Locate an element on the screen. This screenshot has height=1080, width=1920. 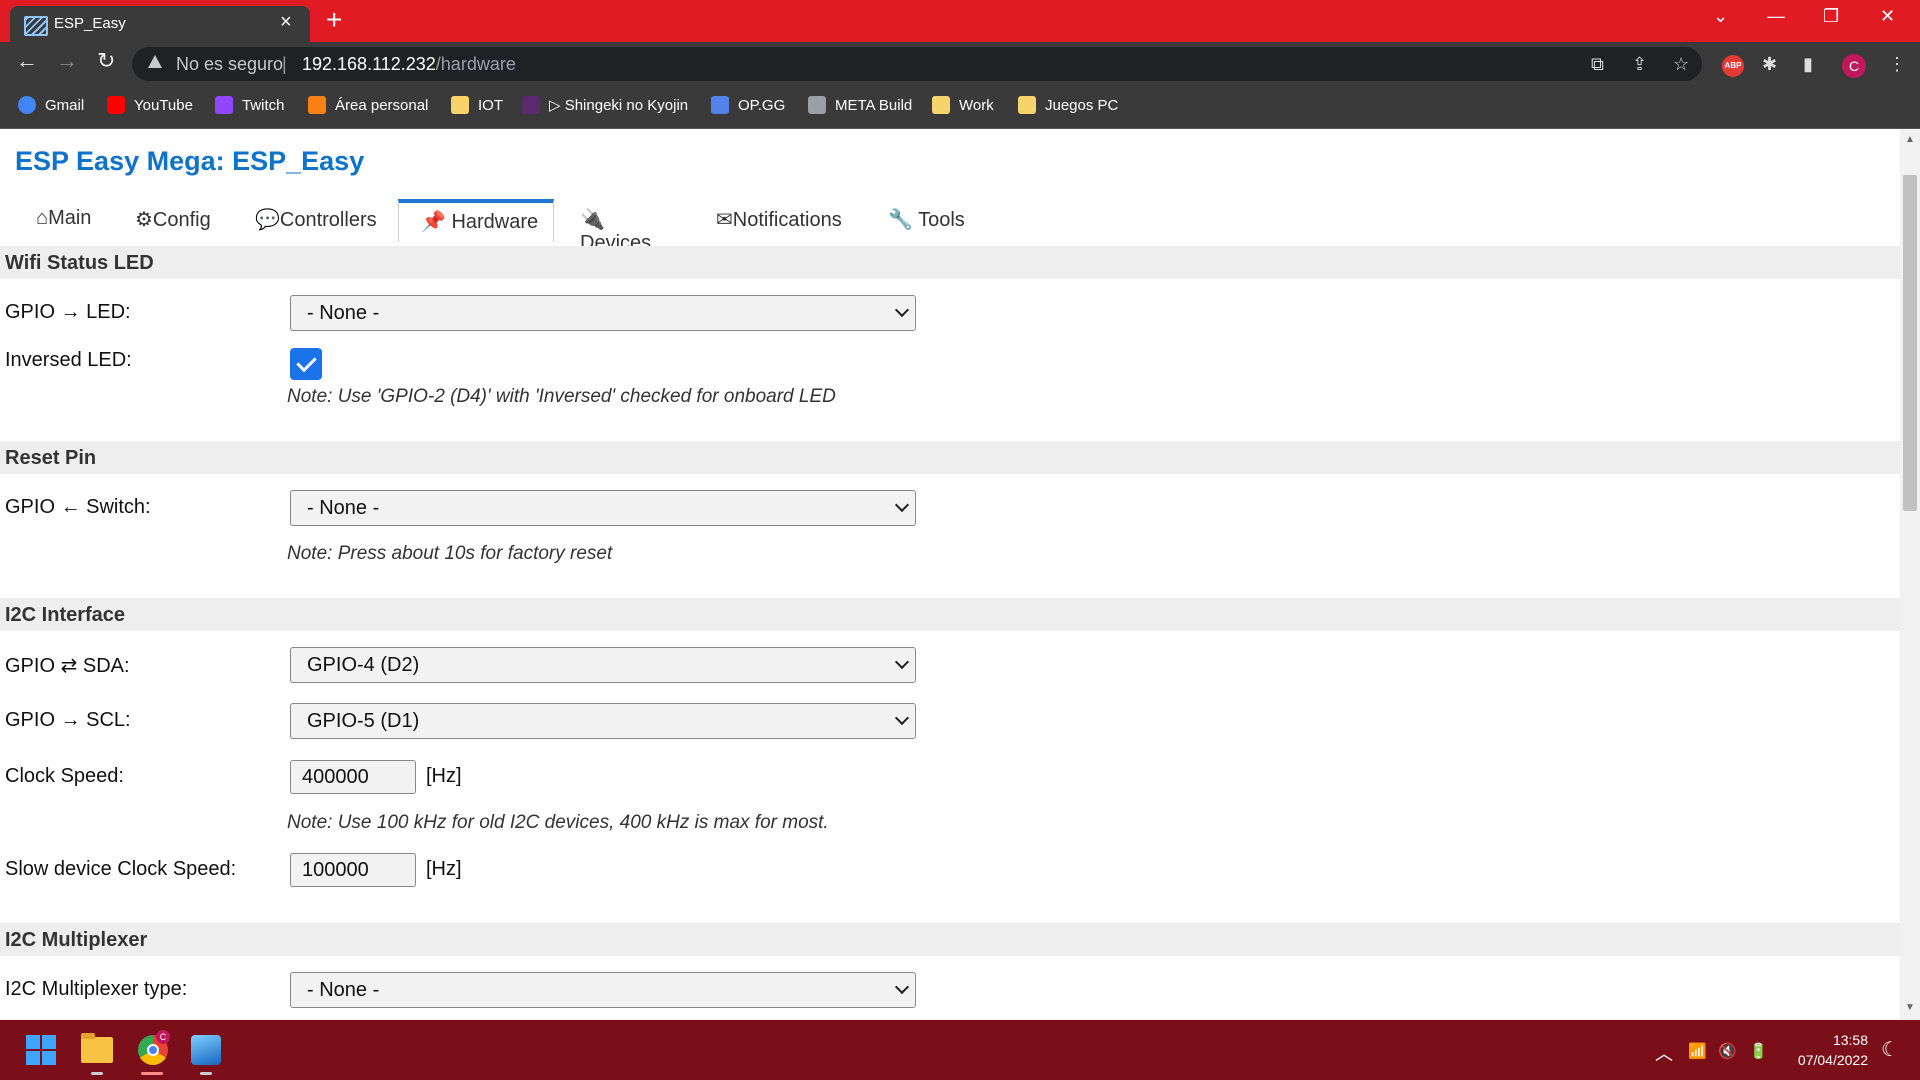
chevron-up-icon: ︿ is located at coordinates (1664, 1053).